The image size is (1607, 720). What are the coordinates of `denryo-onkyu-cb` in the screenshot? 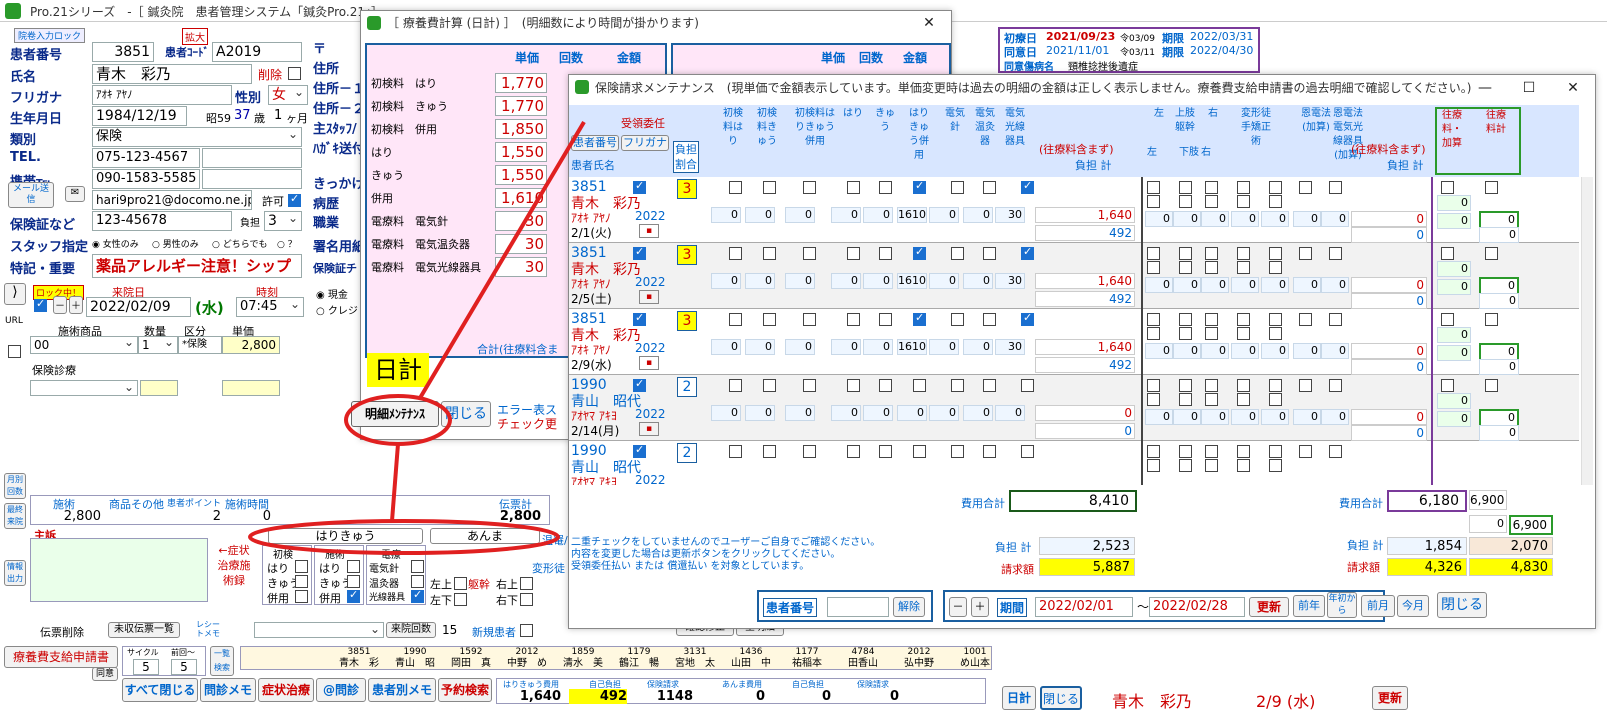 It's located at (417, 581).